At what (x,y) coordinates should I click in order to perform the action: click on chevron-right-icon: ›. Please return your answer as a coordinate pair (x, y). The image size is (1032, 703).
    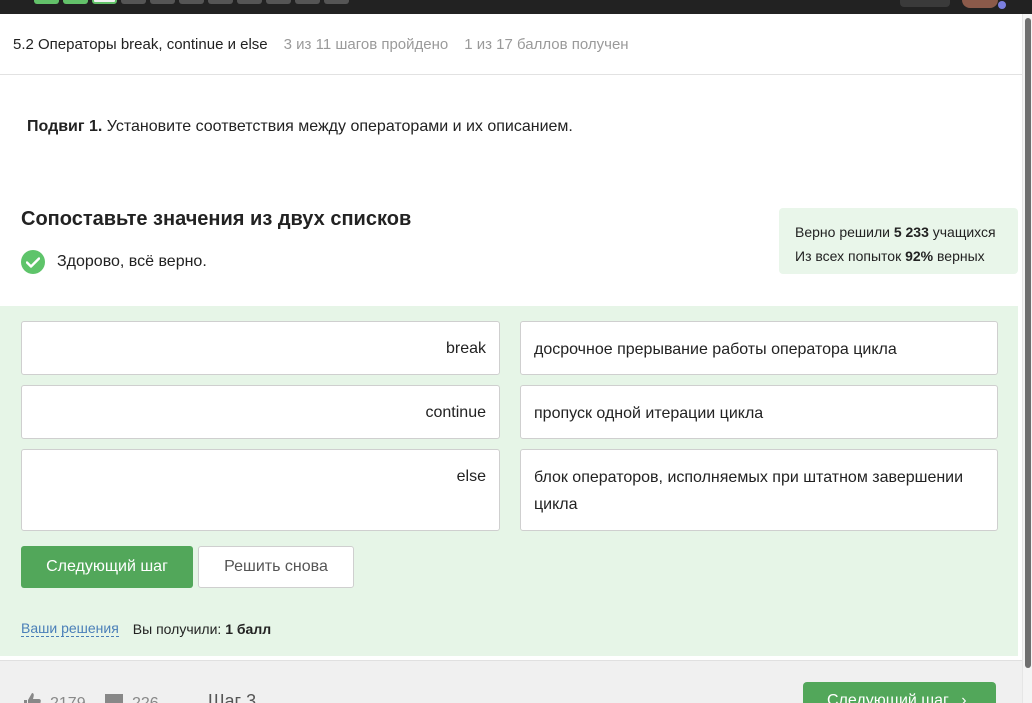
    Looking at the image, I should click on (964, 697).